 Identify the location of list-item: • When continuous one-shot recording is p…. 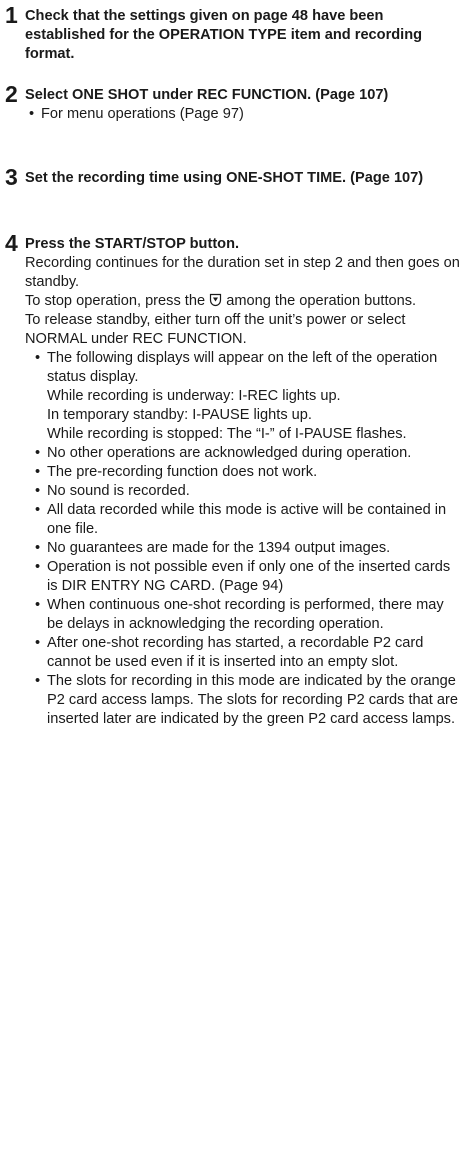
(239, 614).